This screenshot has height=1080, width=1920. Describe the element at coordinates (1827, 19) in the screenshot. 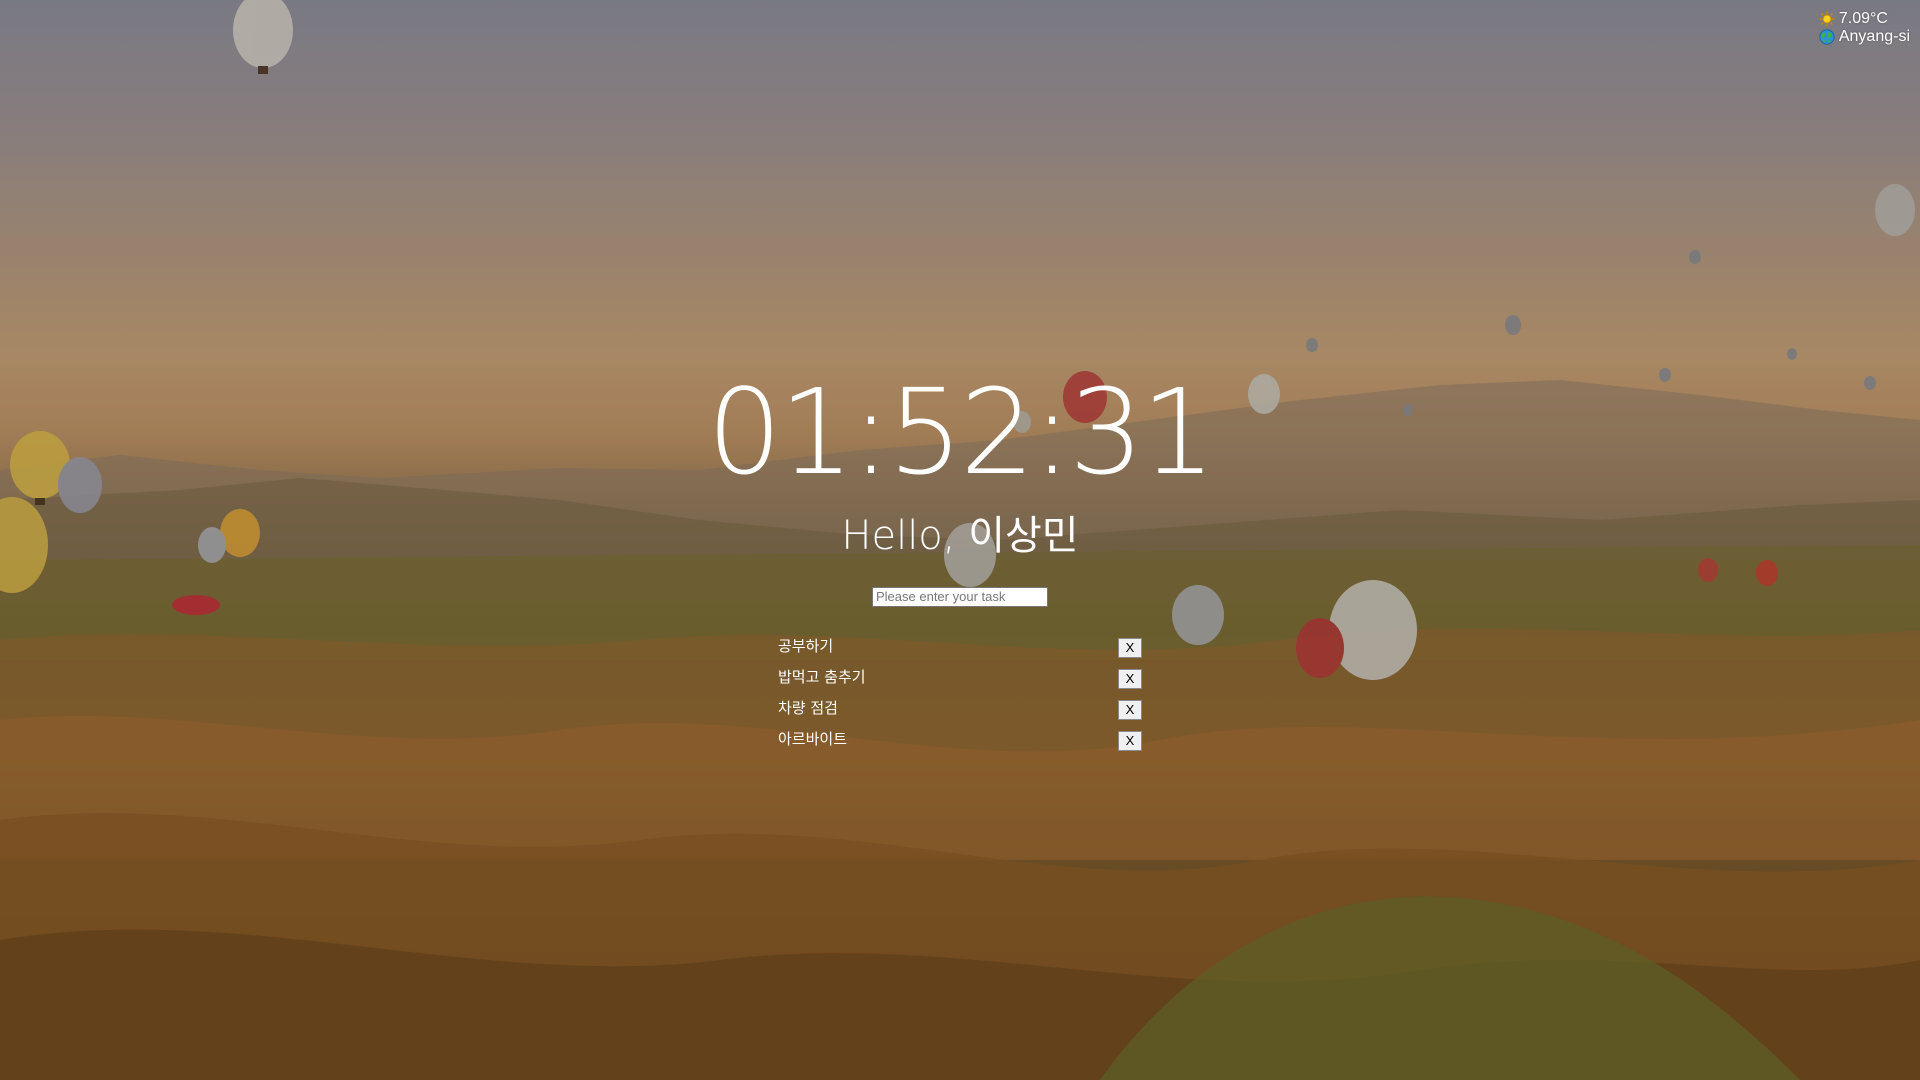

I see `sun-icon` at that location.